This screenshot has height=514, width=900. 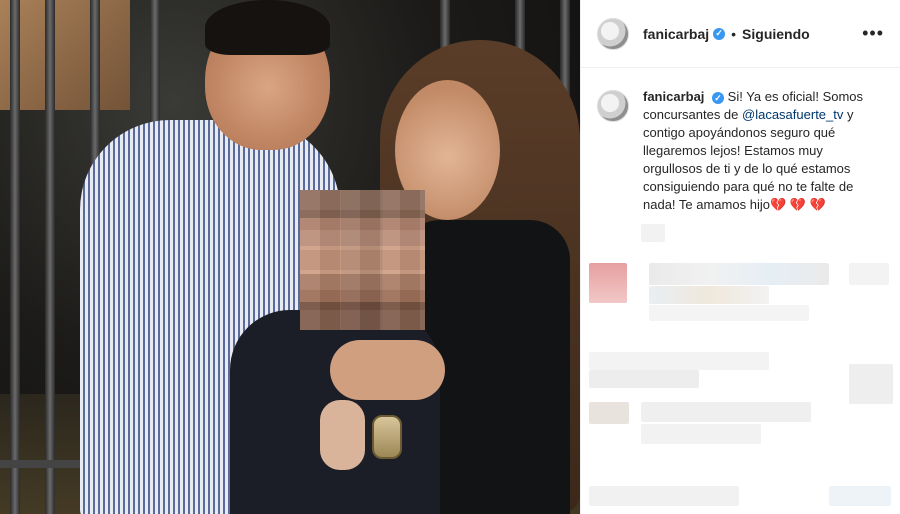 What do you see at coordinates (676, 34) in the screenshot?
I see `username-link: fanicarbaj` at bounding box center [676, 34].